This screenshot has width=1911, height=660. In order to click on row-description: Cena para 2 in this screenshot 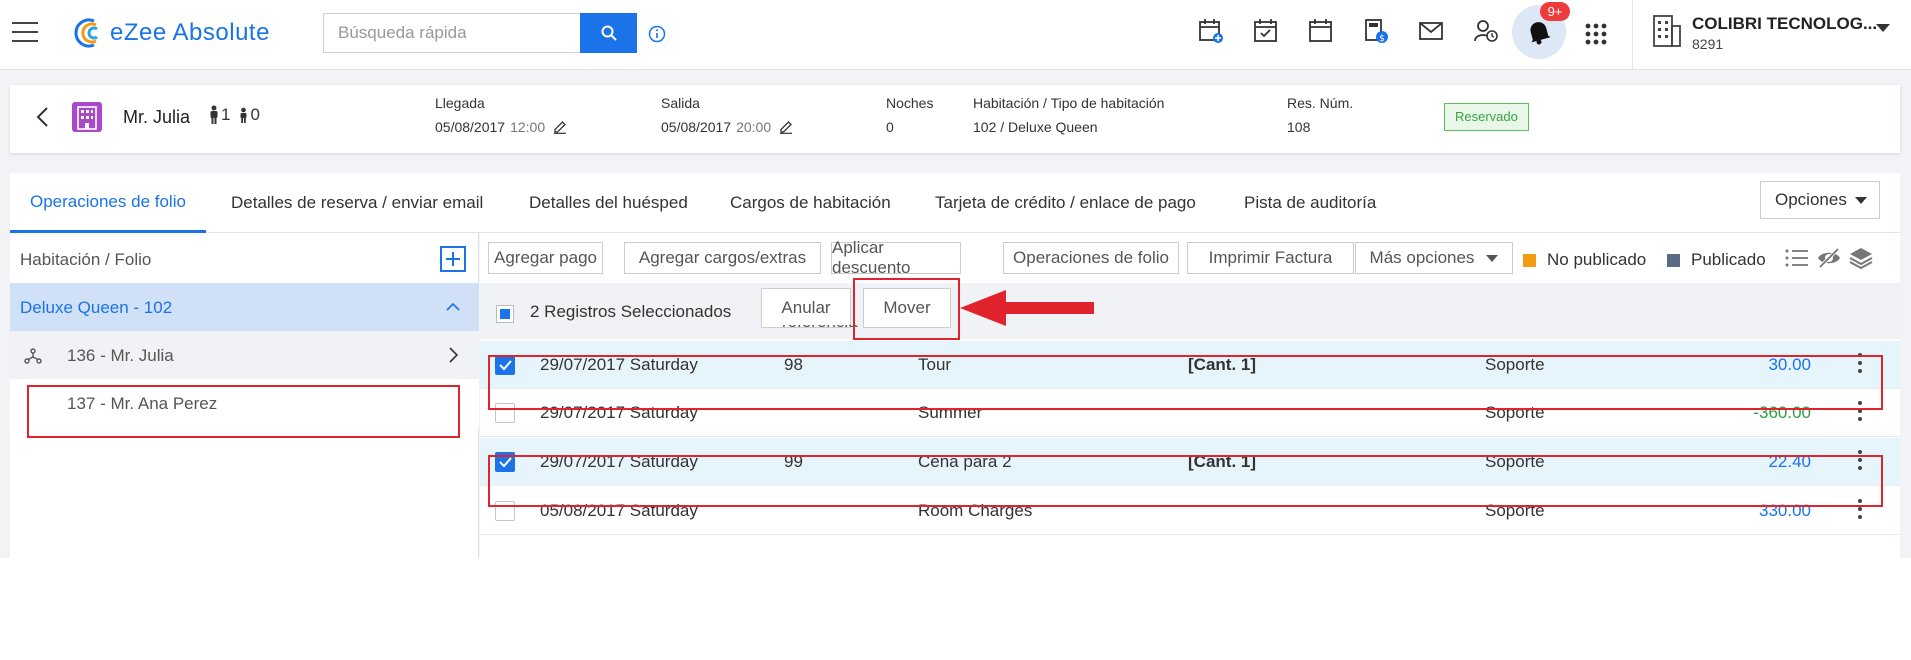, I will do `click(965, 461)`.